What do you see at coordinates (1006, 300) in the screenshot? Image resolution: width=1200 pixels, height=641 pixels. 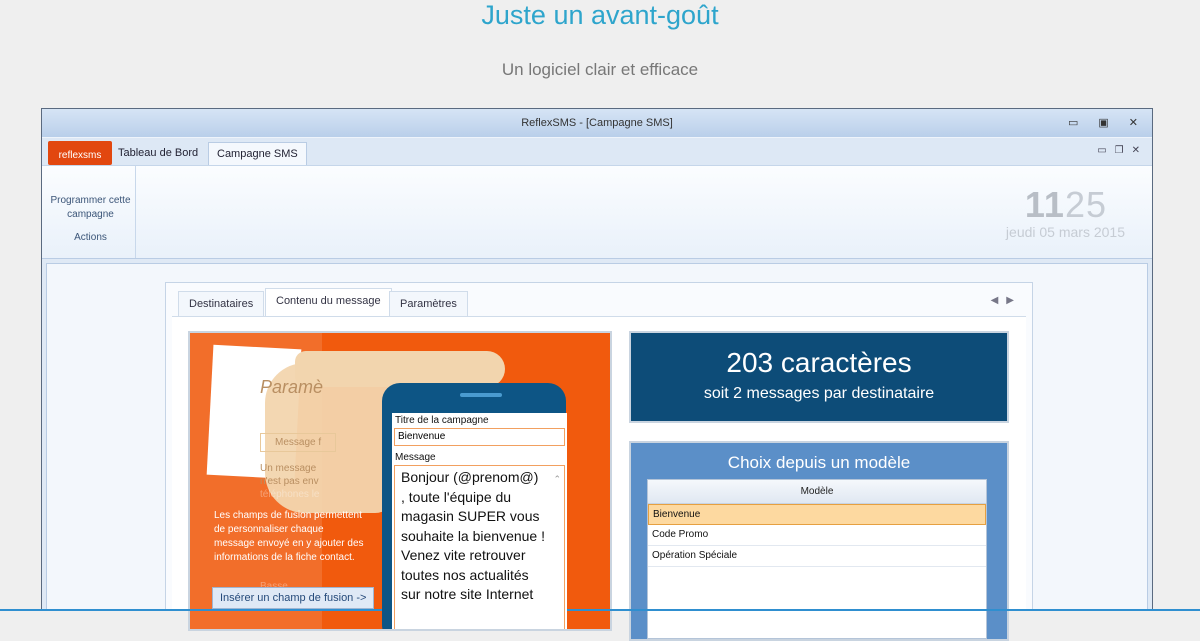 I see `tab-scroll-arrows: ◀▶` at bounding box center [1006, 300].